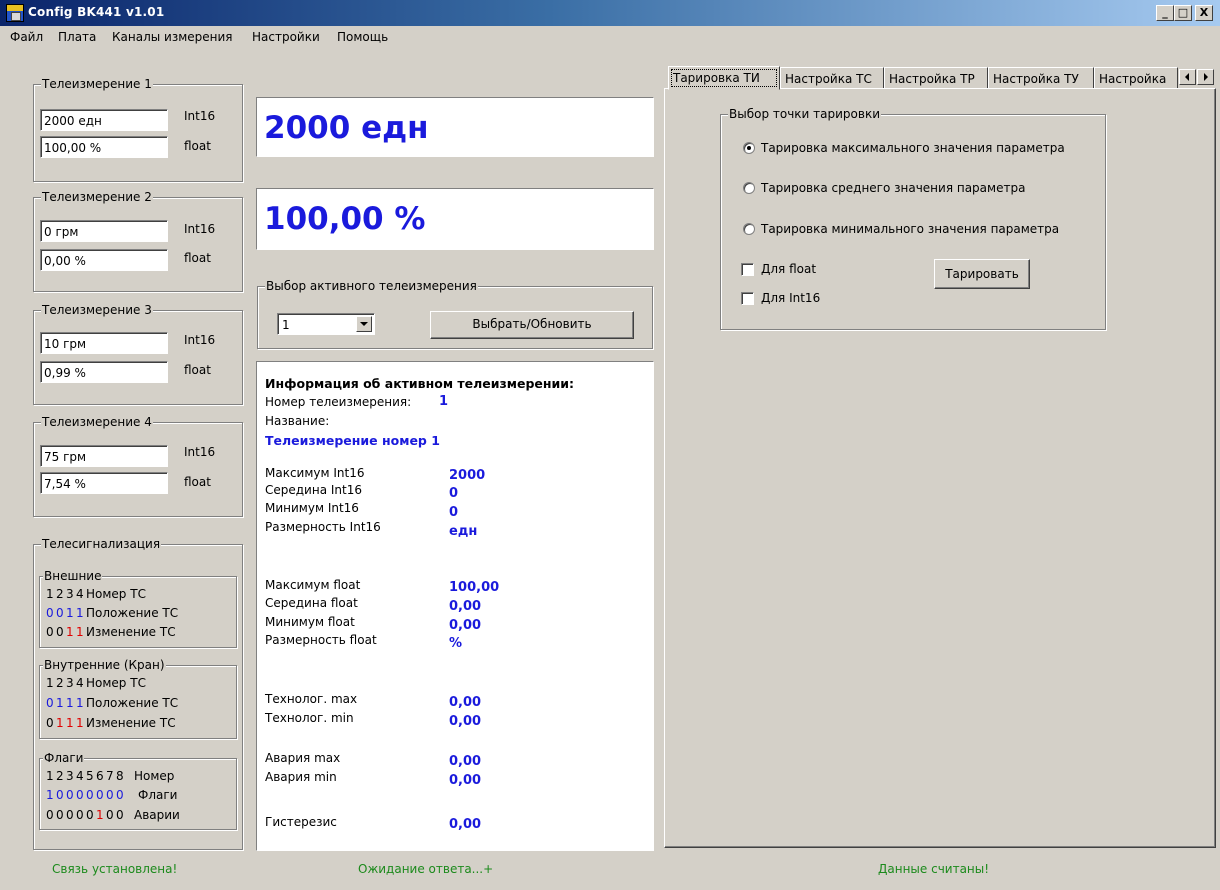 The image size is (1220, 890). I want to click on tab-scroll-right-button, so click(1205, 77).